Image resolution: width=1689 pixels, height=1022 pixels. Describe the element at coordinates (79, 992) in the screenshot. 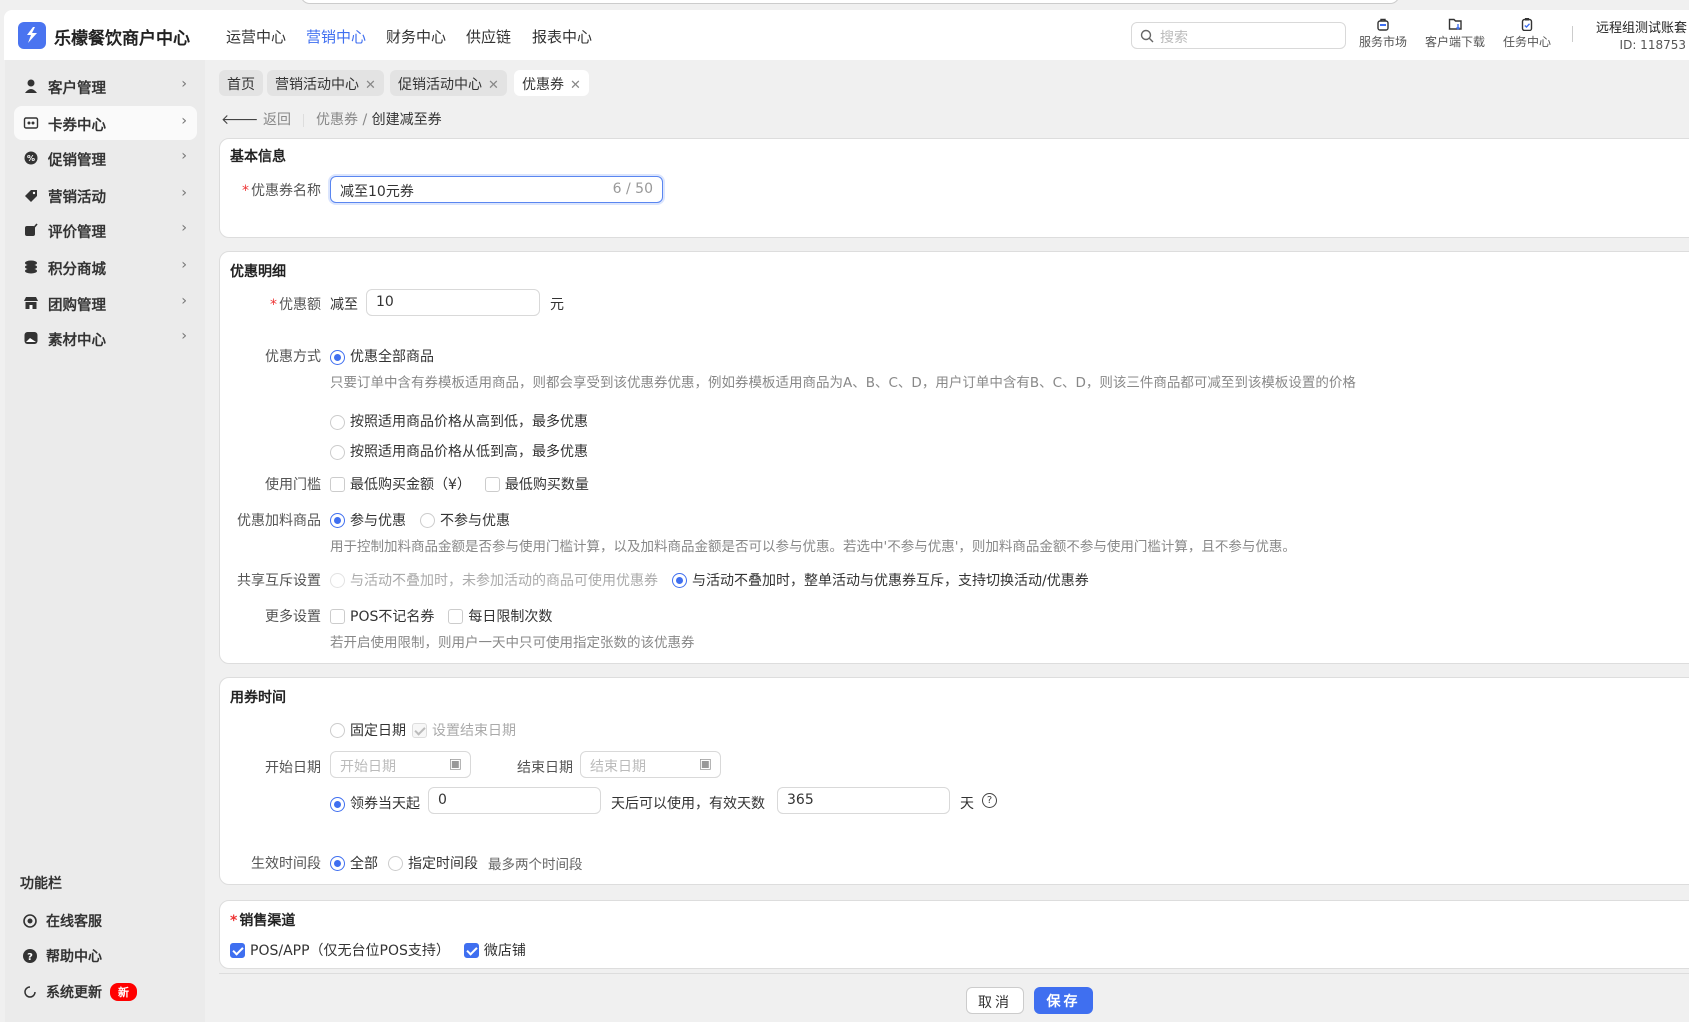

I see `system-update-link: 系统更新新` at that location.